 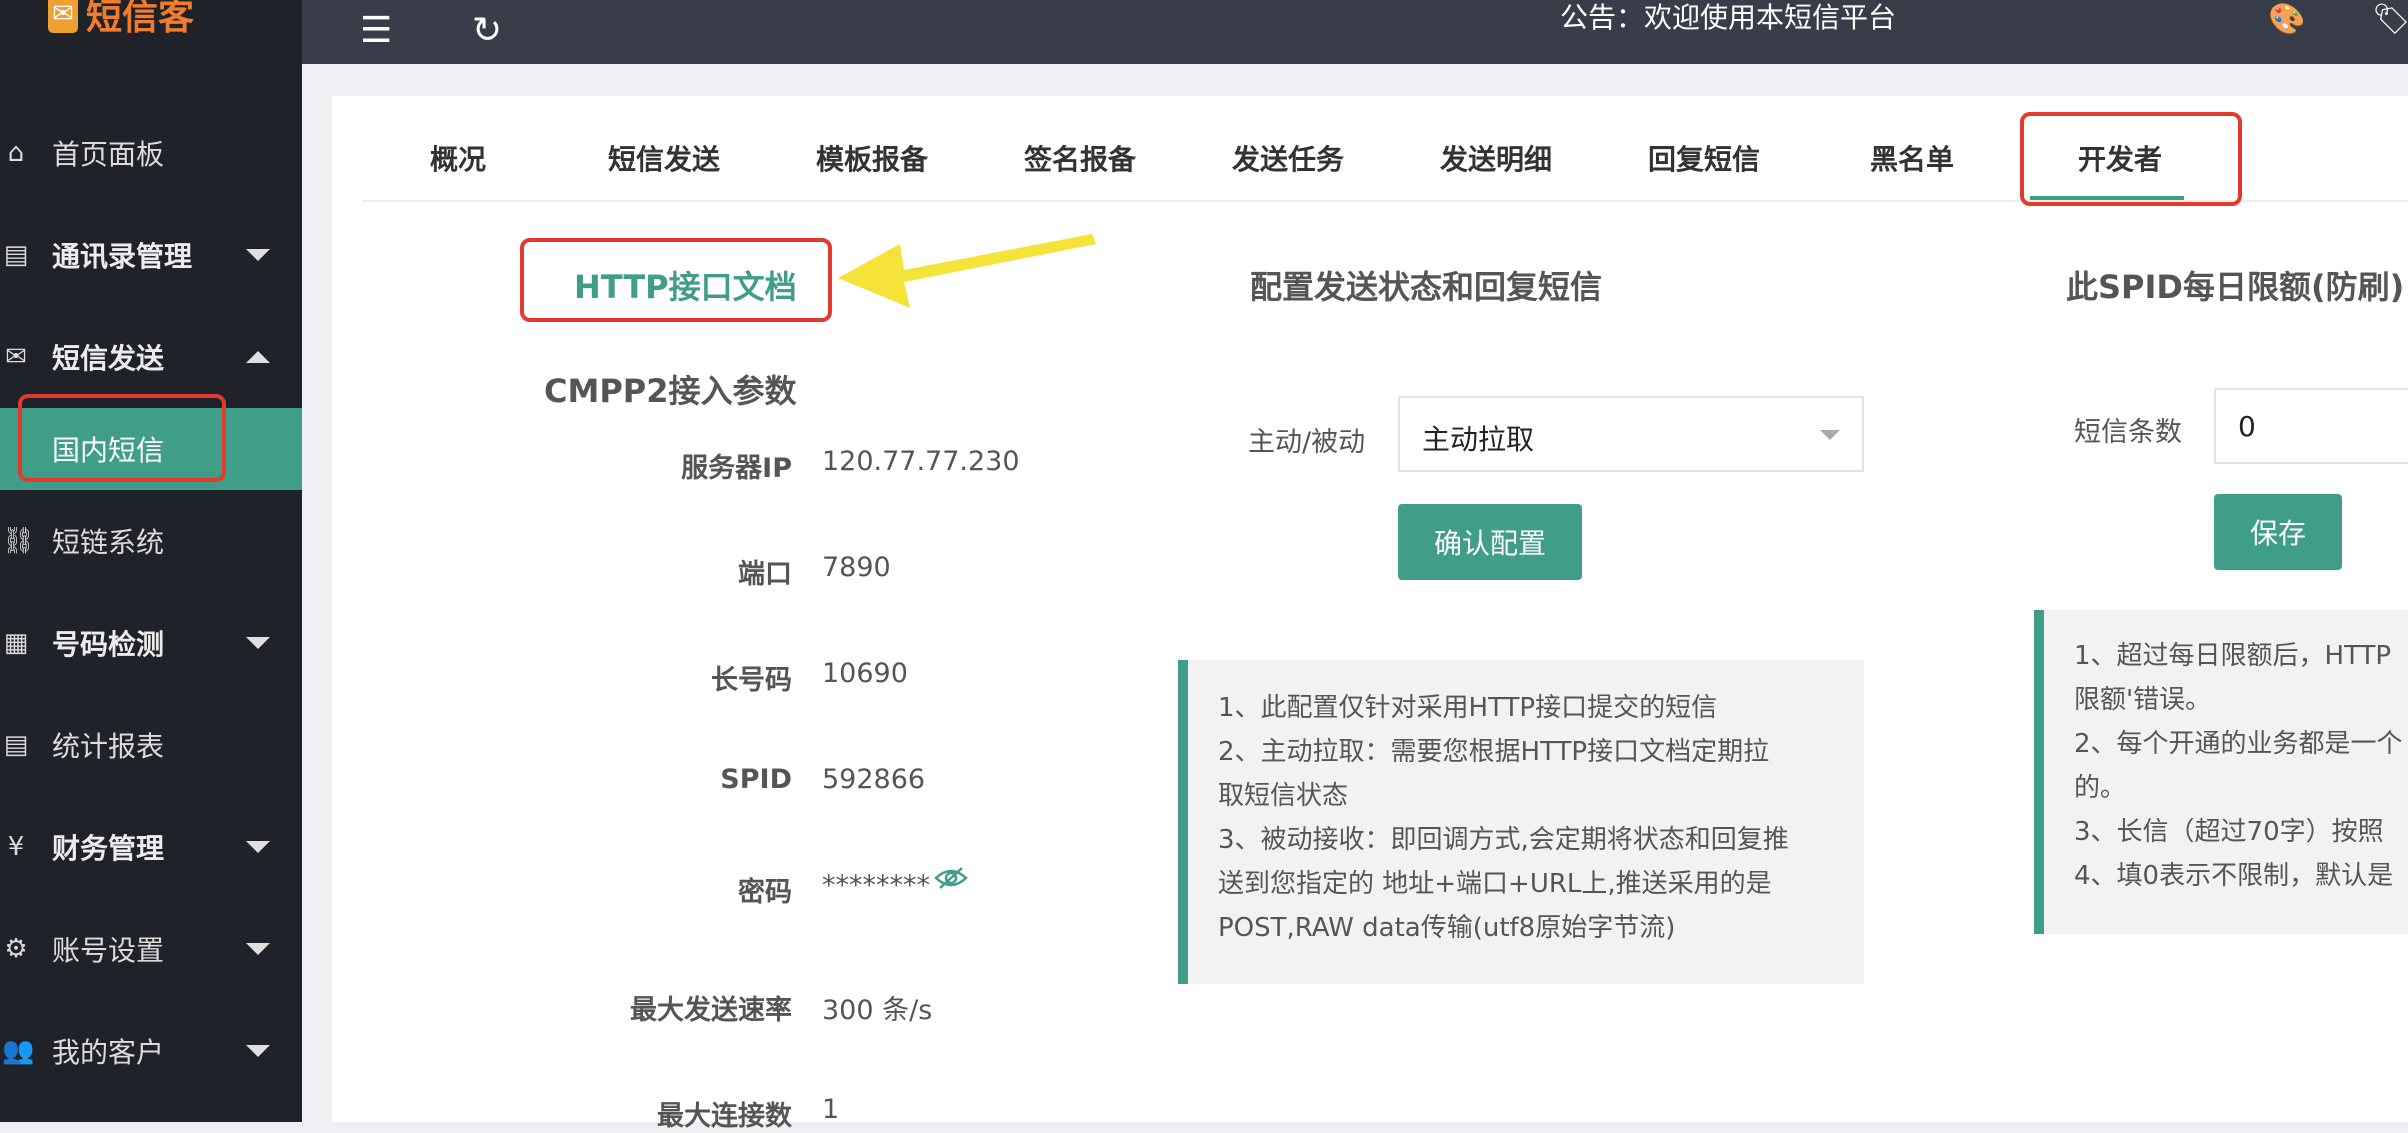 I want to click on logo-mark-icon: ✉, so click(x=63, y=16).